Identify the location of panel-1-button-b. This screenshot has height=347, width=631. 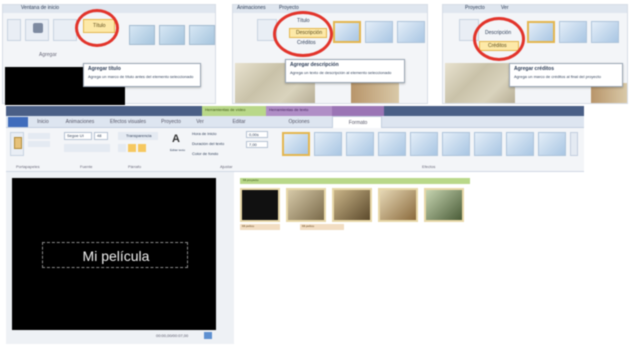
(37, 30).